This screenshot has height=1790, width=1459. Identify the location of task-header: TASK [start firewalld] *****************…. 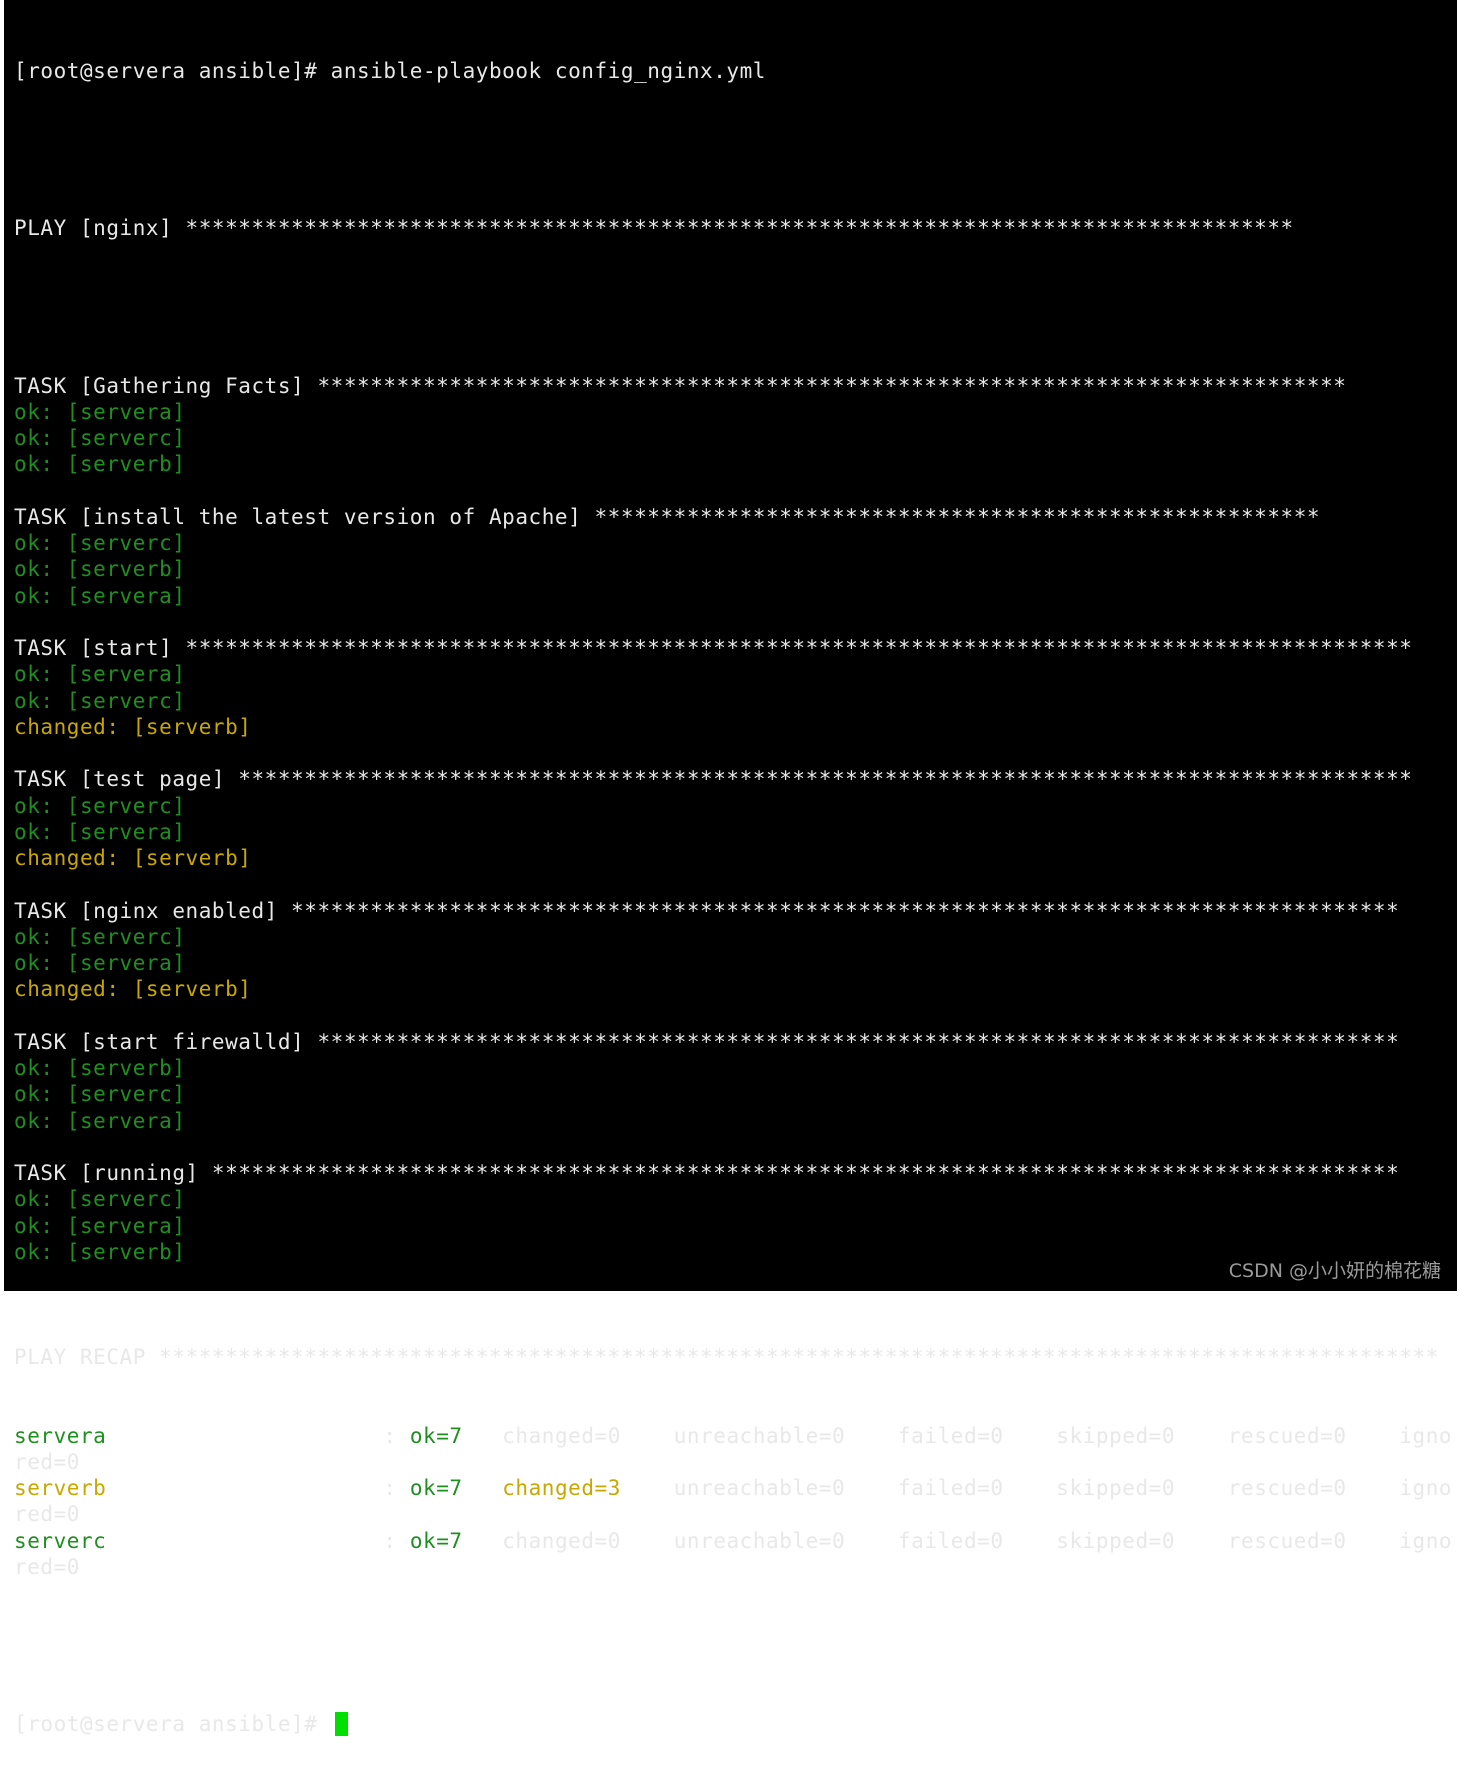
(707, 1041).